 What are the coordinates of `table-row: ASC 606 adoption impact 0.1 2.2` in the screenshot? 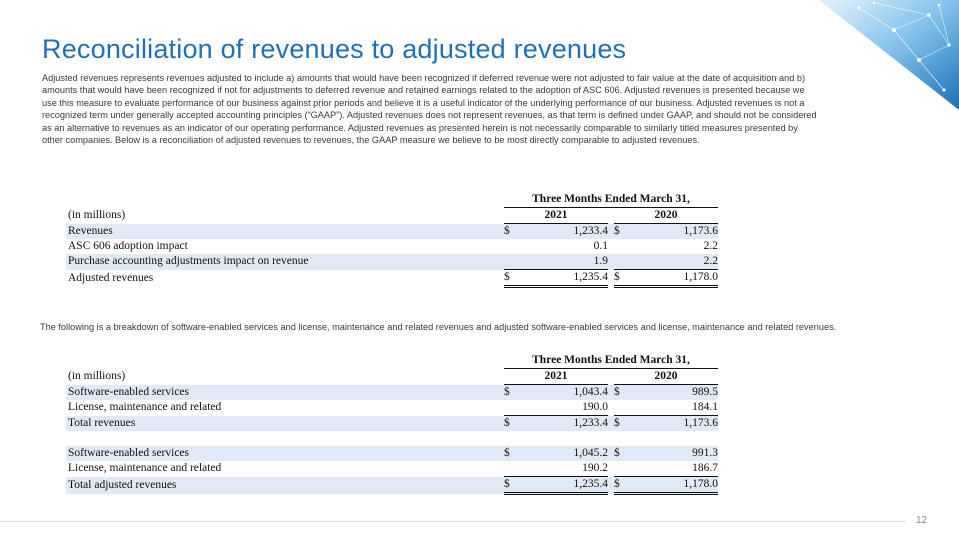 It's located at (393, 246).